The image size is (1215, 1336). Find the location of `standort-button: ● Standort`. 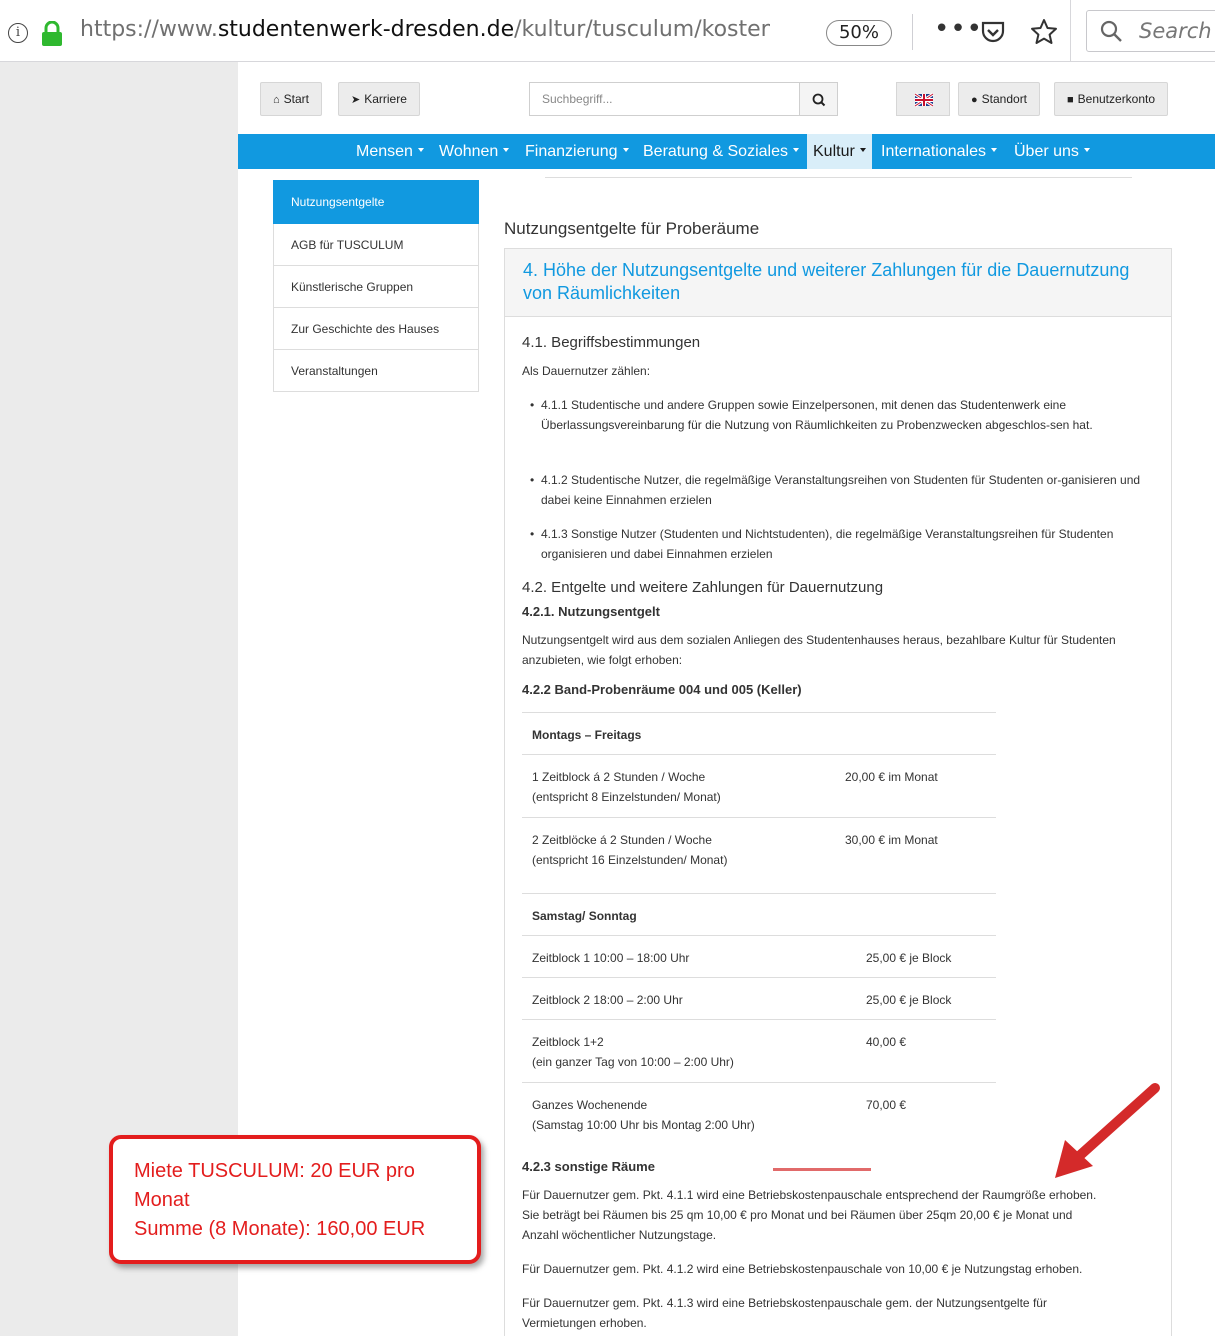

standort-button: ● Standort is located at coordinates (999, 99).